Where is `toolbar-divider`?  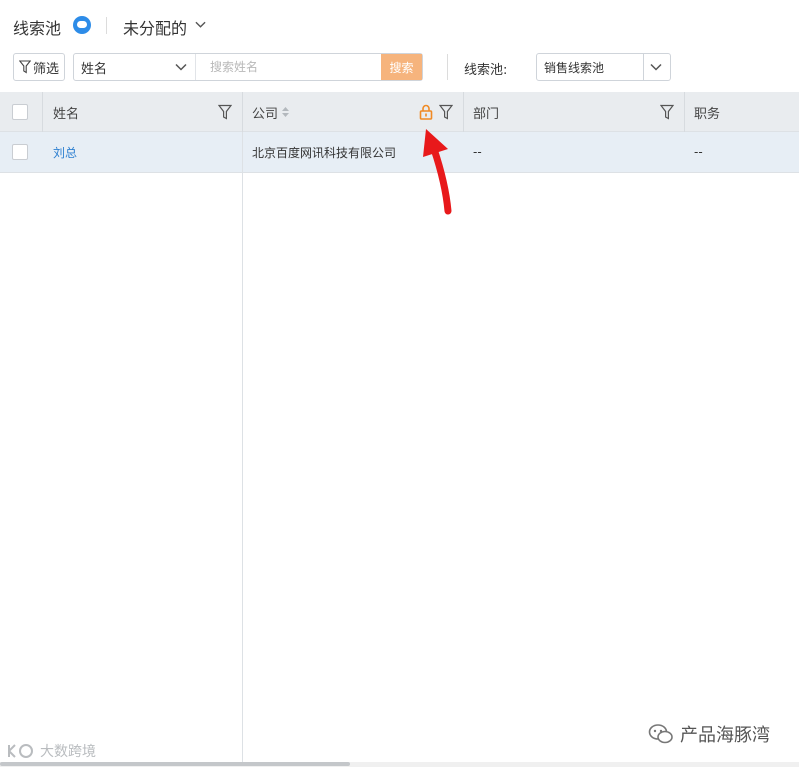
toolbar-divider is located at coordinates (447, 67).